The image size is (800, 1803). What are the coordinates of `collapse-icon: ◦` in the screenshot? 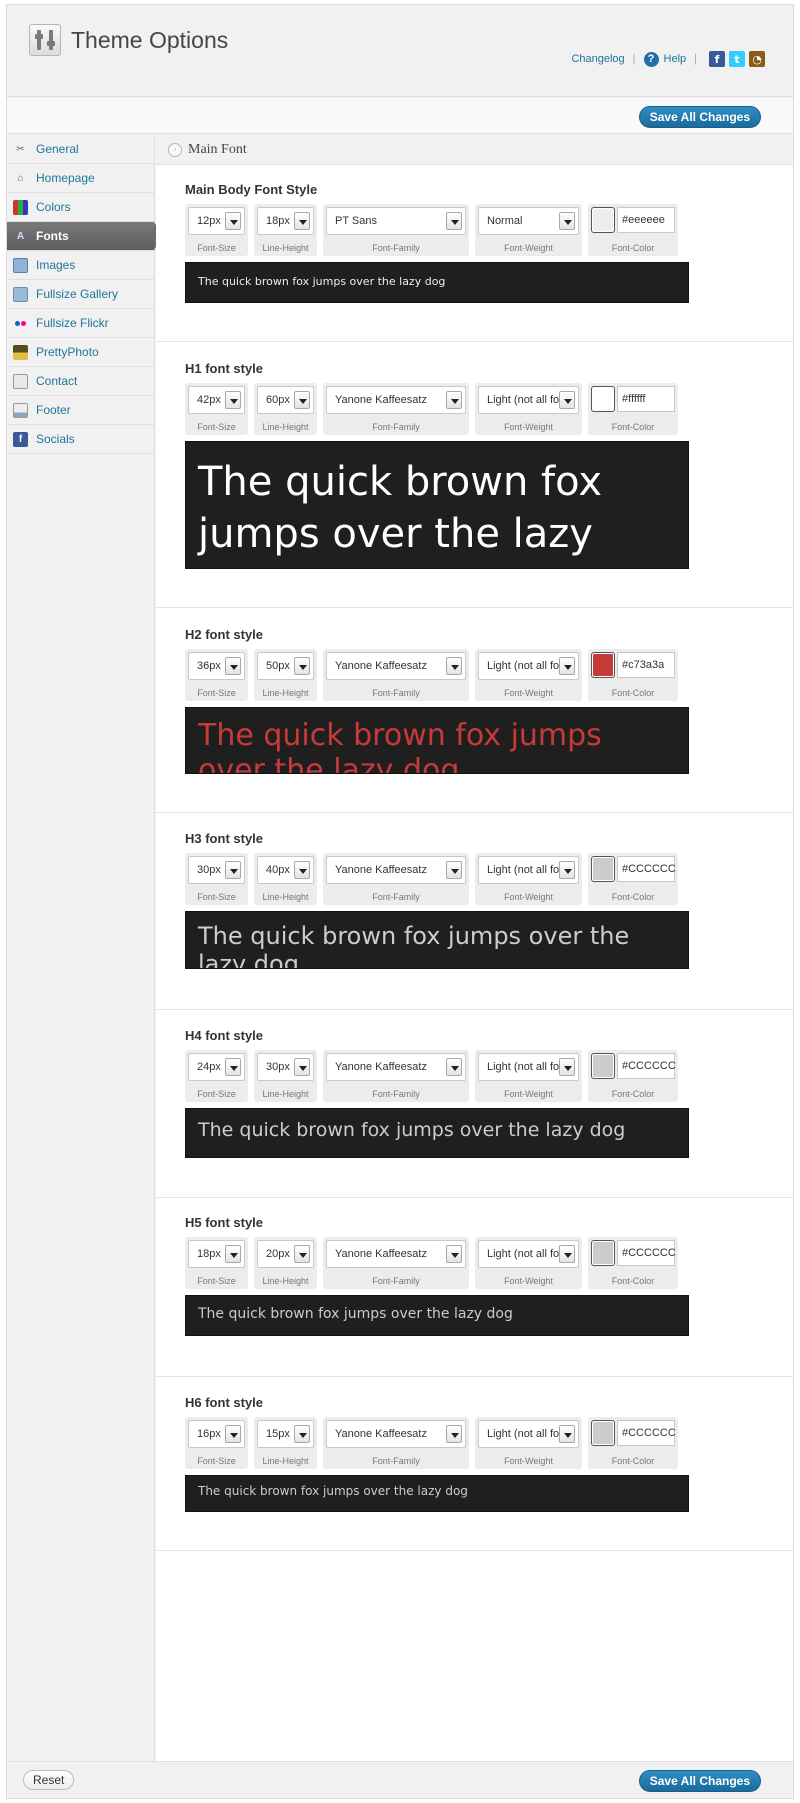 It's located at (175, 149).